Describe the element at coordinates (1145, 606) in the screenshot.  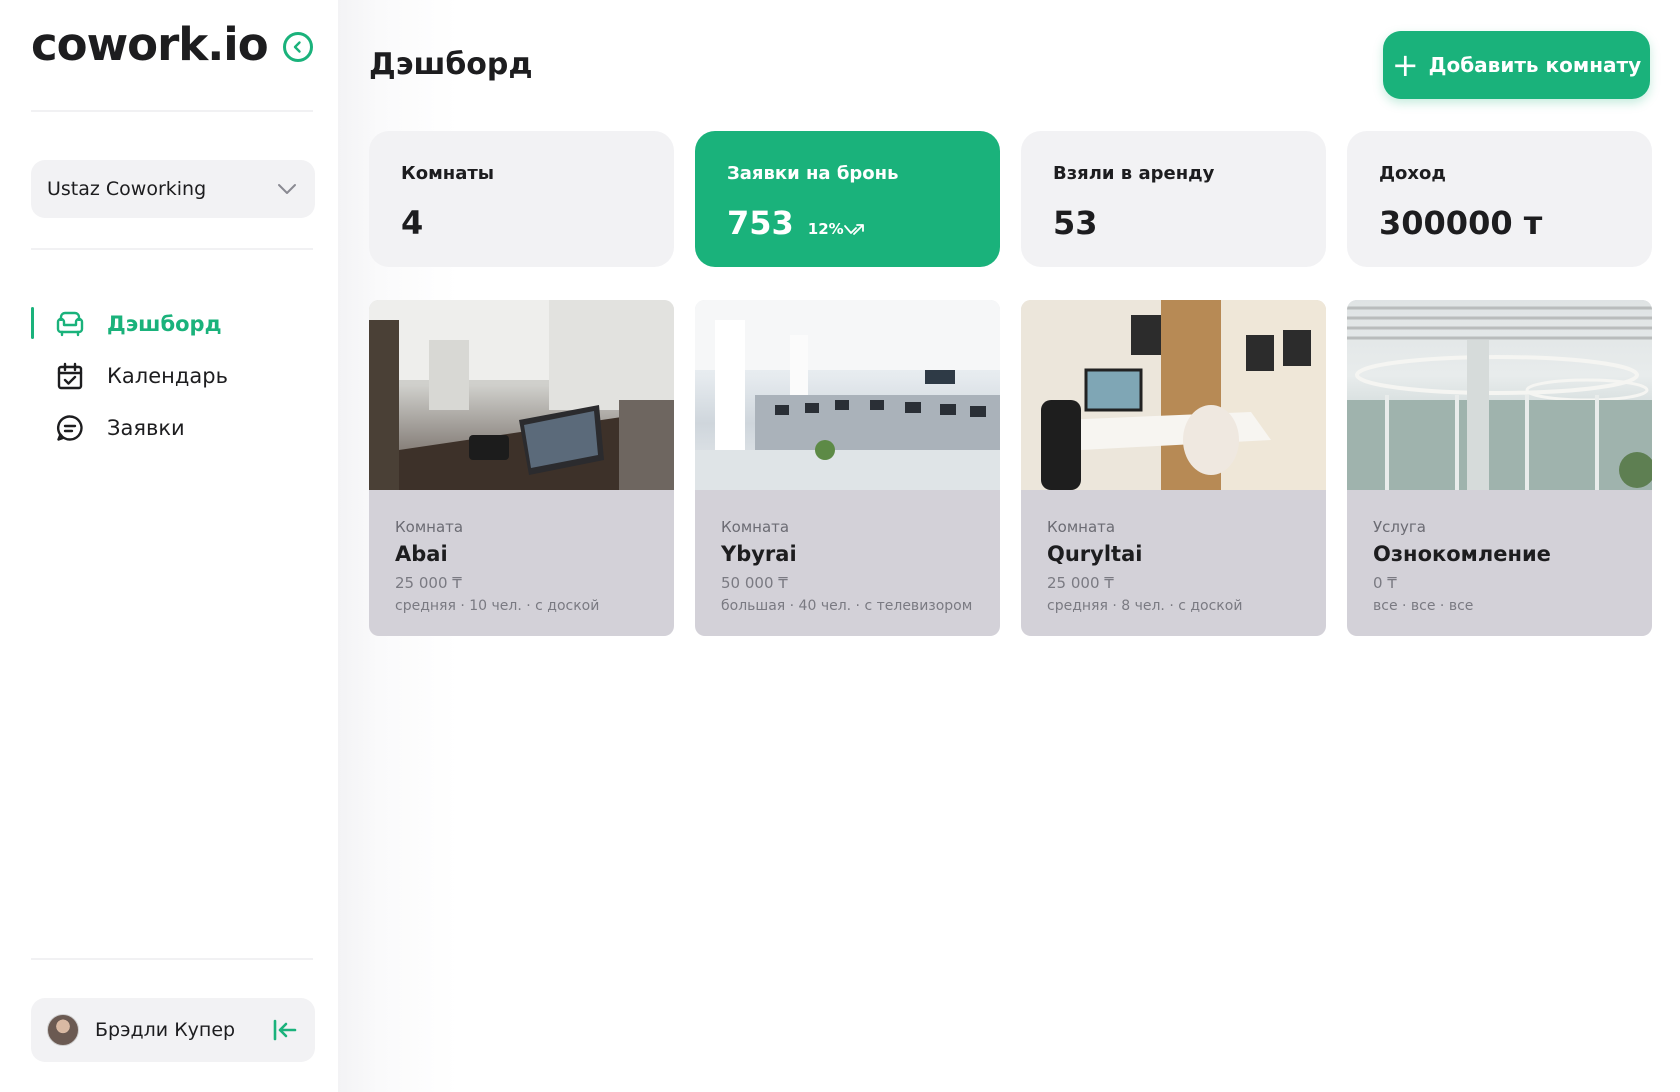
I see `room-details: средняя · 8 чел. · с доской` at that location.